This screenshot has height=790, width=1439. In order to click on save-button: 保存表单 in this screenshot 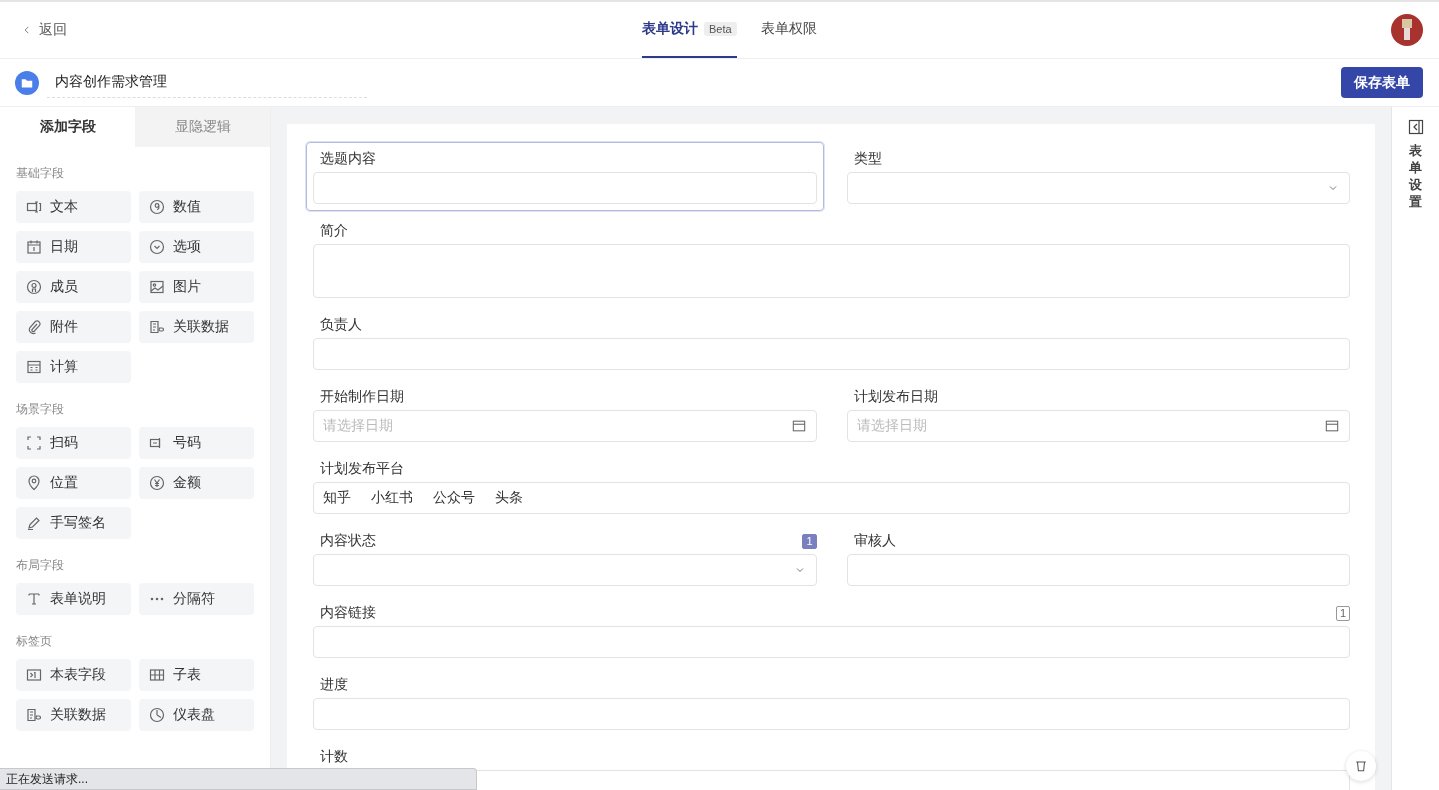, I will do `click(1382, 82)`.